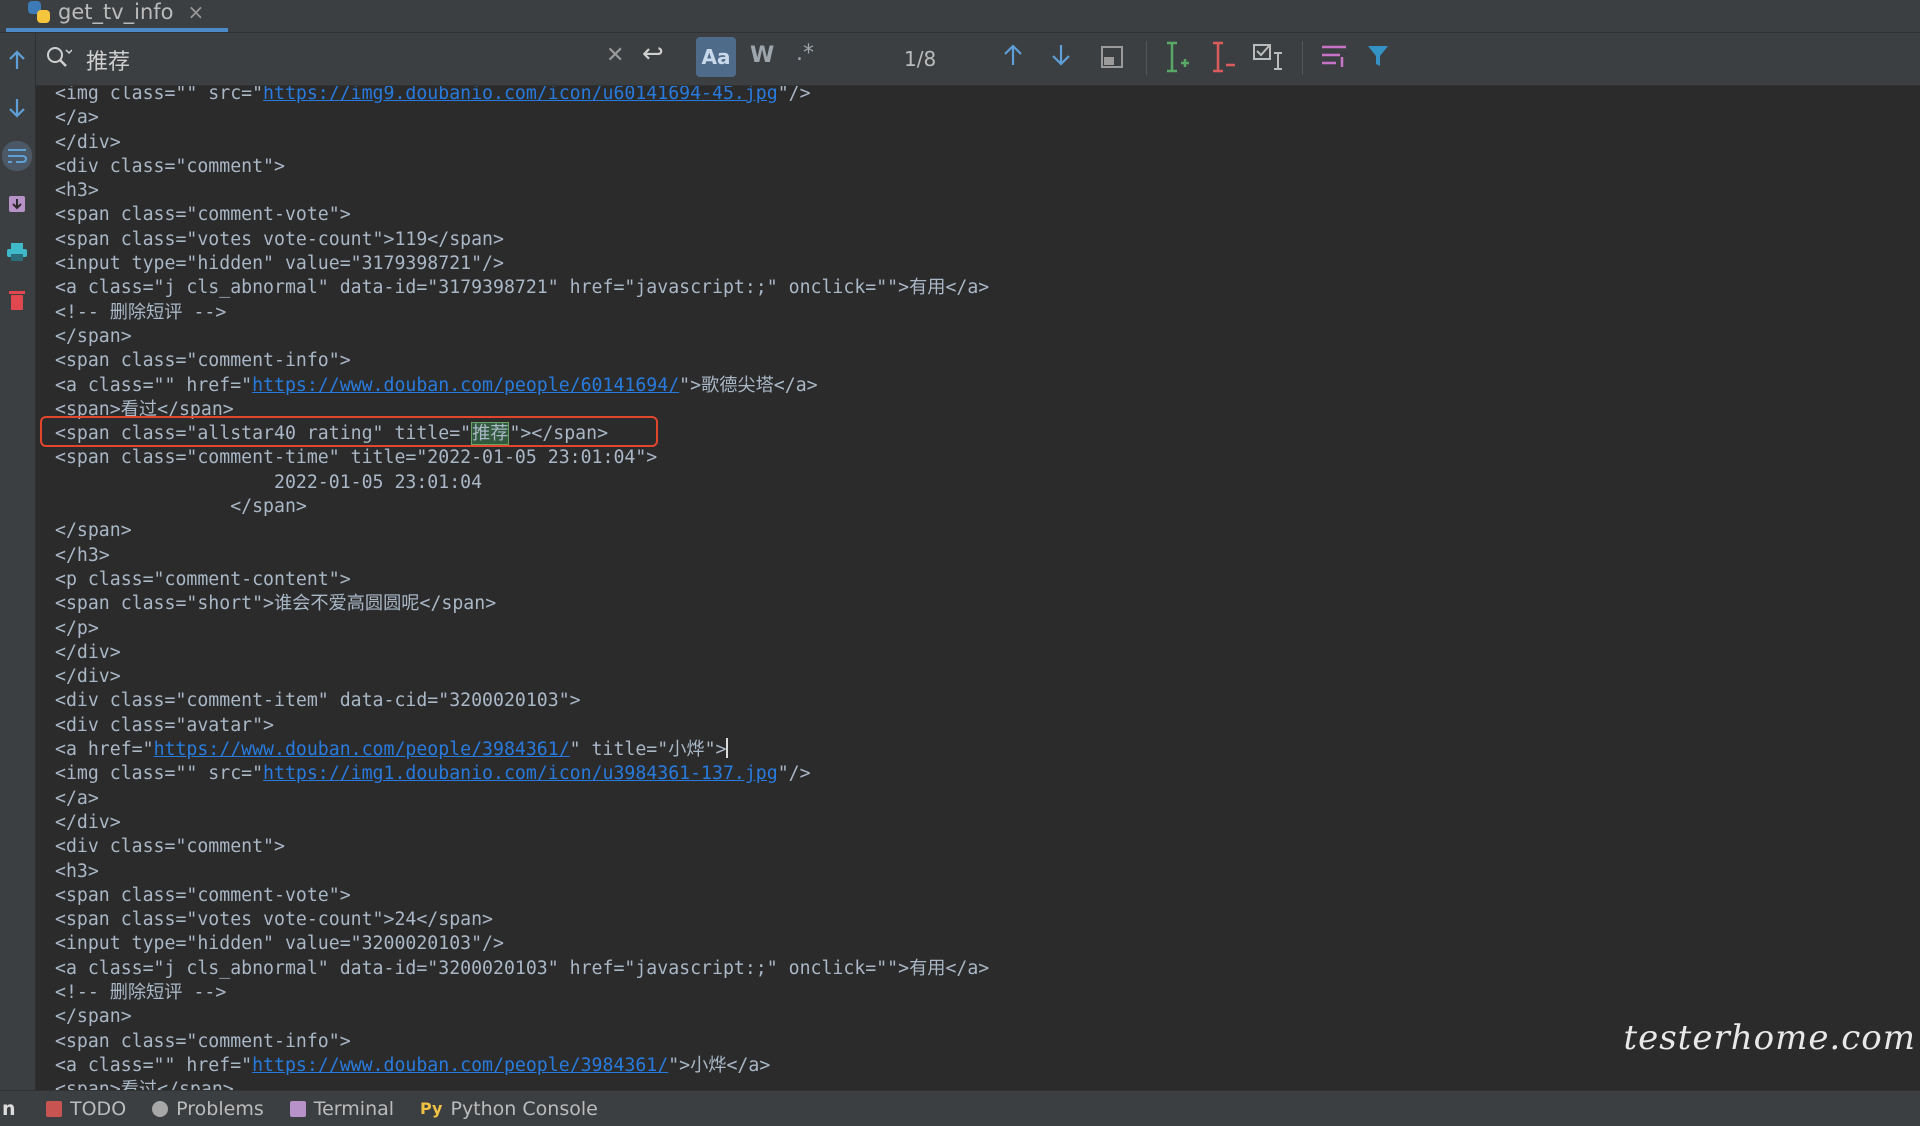  What do you see at coordinates (522, 604) in the screenshot?
I see `code-line: <span class="short">谁会不爱高圆圆呢</span>` at bounding box center [522, 604].